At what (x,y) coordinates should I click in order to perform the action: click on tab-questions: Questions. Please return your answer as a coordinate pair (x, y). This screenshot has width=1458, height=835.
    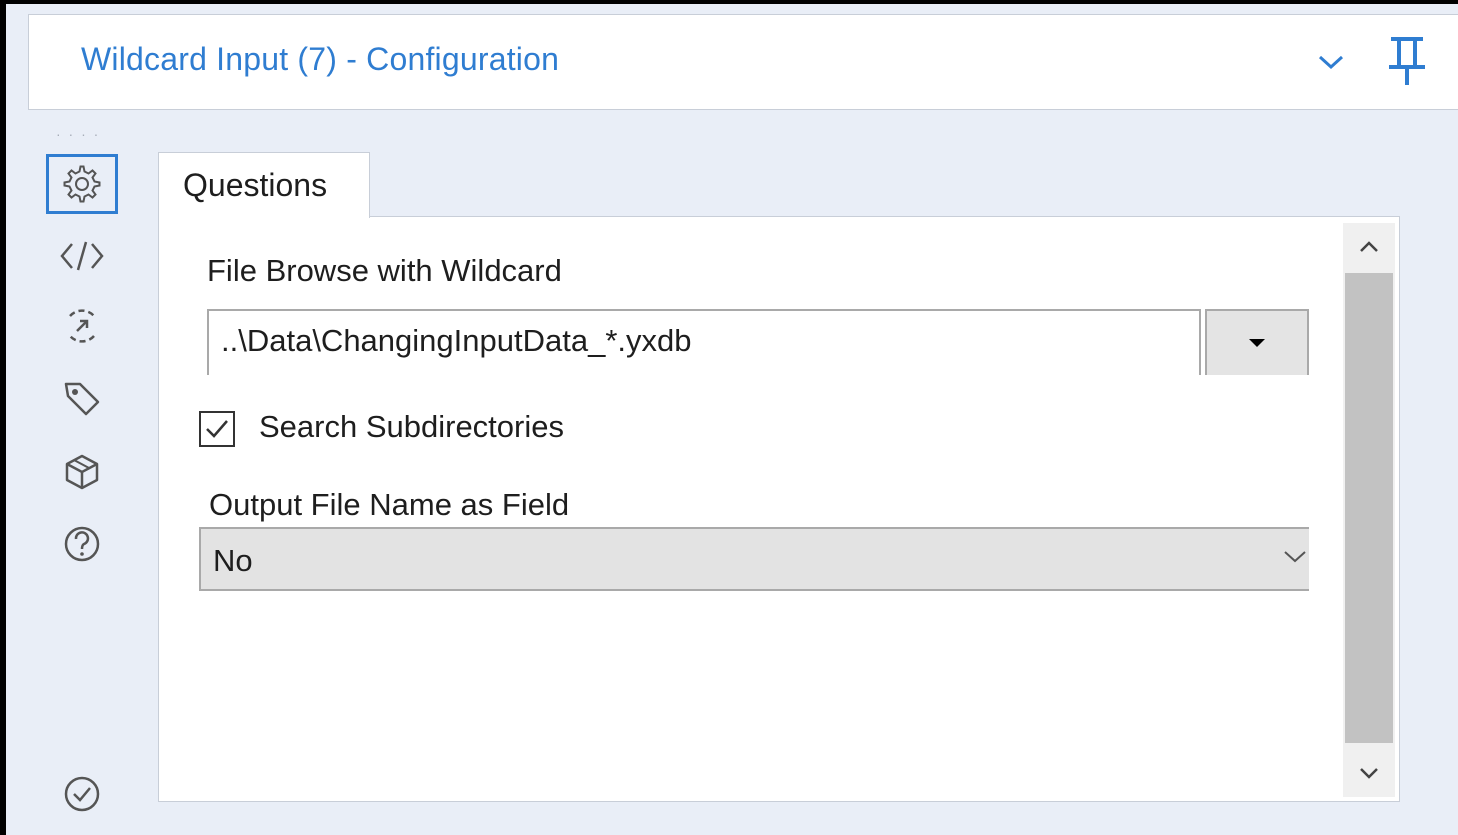
    Looking at the image, I should click on (264, 185).